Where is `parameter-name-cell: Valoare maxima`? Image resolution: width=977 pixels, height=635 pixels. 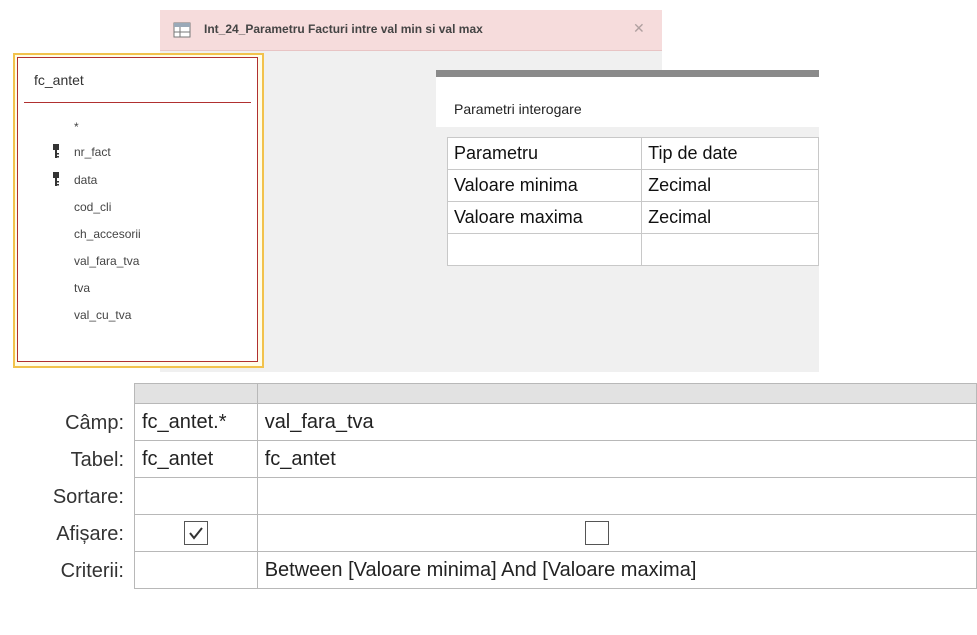
parameter-name-cell: Valoare maxima is located at coordinates (544, 217).